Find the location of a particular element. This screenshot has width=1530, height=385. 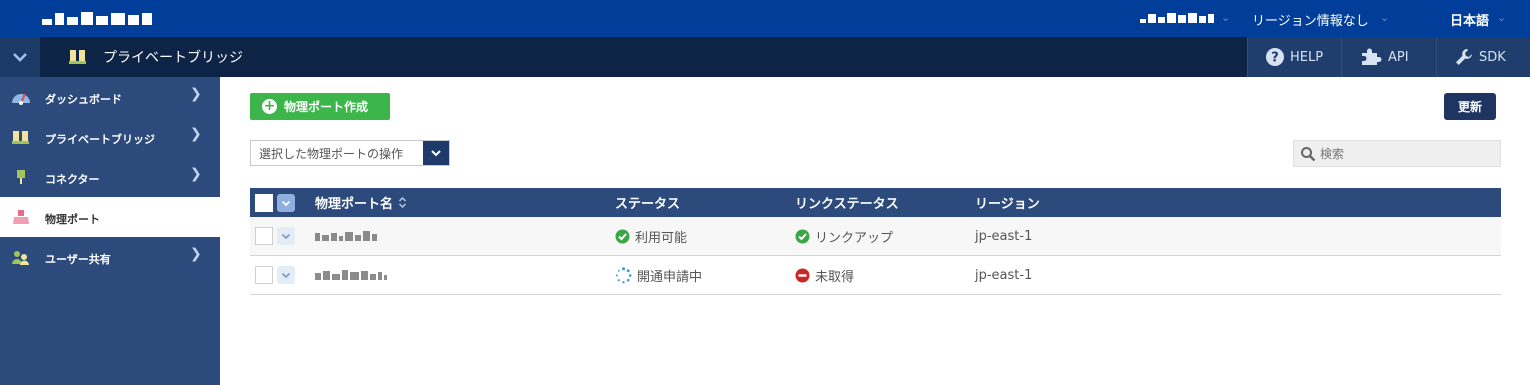

sidebar-item-dashboard: ダッシュボード ❯ is located at coordinates (110, 97).